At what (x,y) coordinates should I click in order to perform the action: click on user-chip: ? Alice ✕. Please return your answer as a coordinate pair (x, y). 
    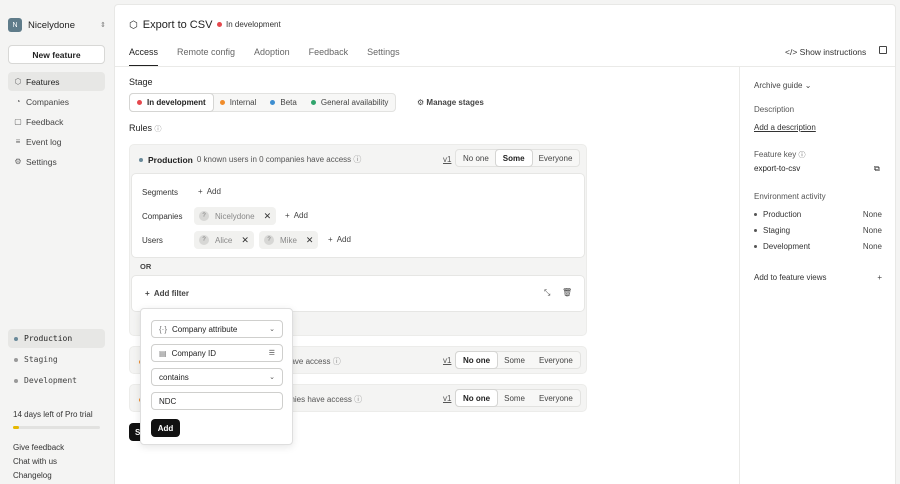
    Looking at the image, I should click on (224, 240).